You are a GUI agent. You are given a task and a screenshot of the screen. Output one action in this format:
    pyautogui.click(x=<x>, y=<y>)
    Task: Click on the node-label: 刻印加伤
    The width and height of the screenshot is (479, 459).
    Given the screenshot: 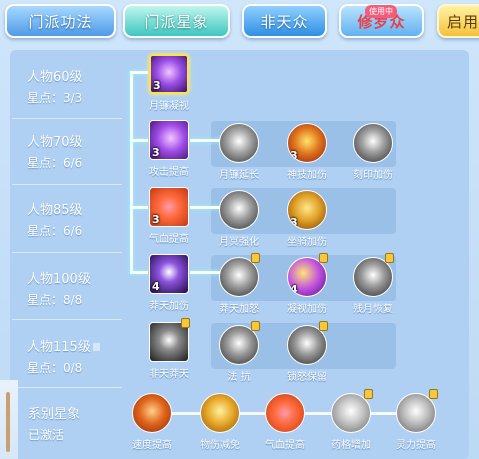 What is the action you would take?
    pyautogui.click(x=373, y=175)
    